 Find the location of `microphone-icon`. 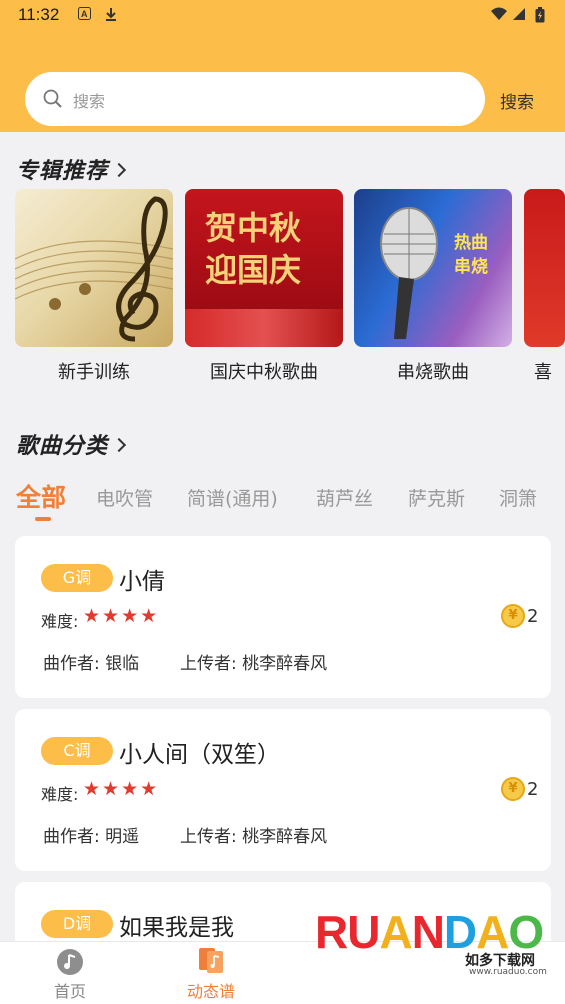

microphone-icon is located at coordinates (409, 273).